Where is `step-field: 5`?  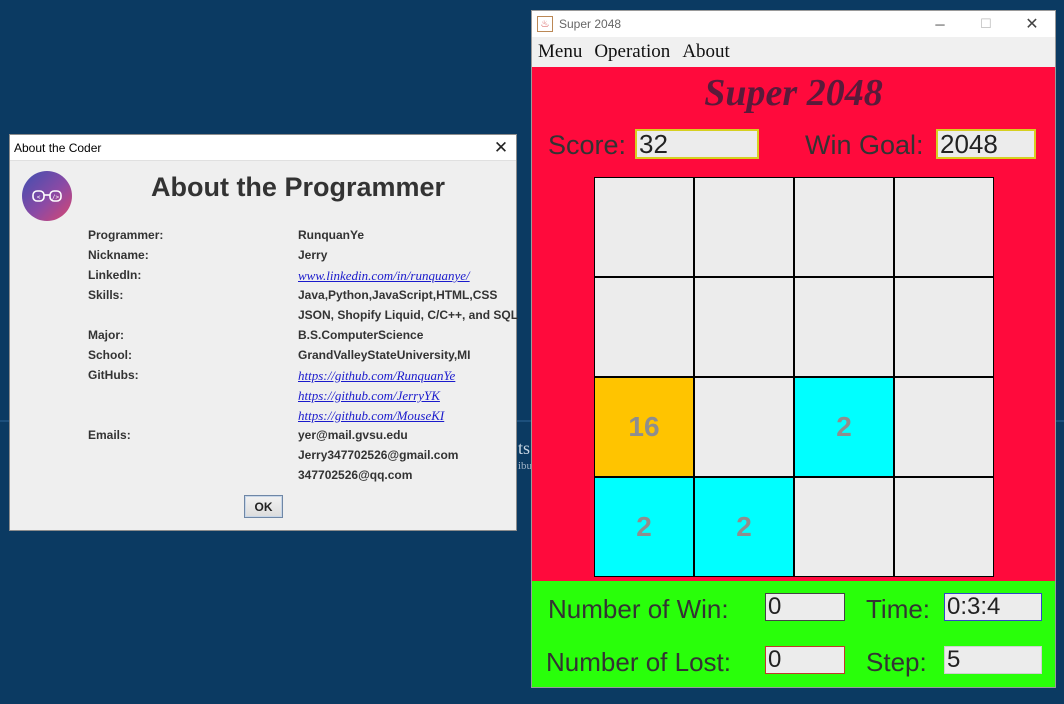 step-field: 5 is located at coordinates (993, 660).